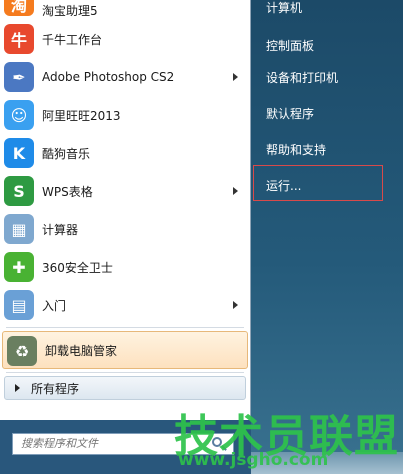 The width and height of the screenshot is (403, 474). Describe the element at coordinates (77, 267) in the screenshot. I see `program-label: 360安全卫士` at that location.